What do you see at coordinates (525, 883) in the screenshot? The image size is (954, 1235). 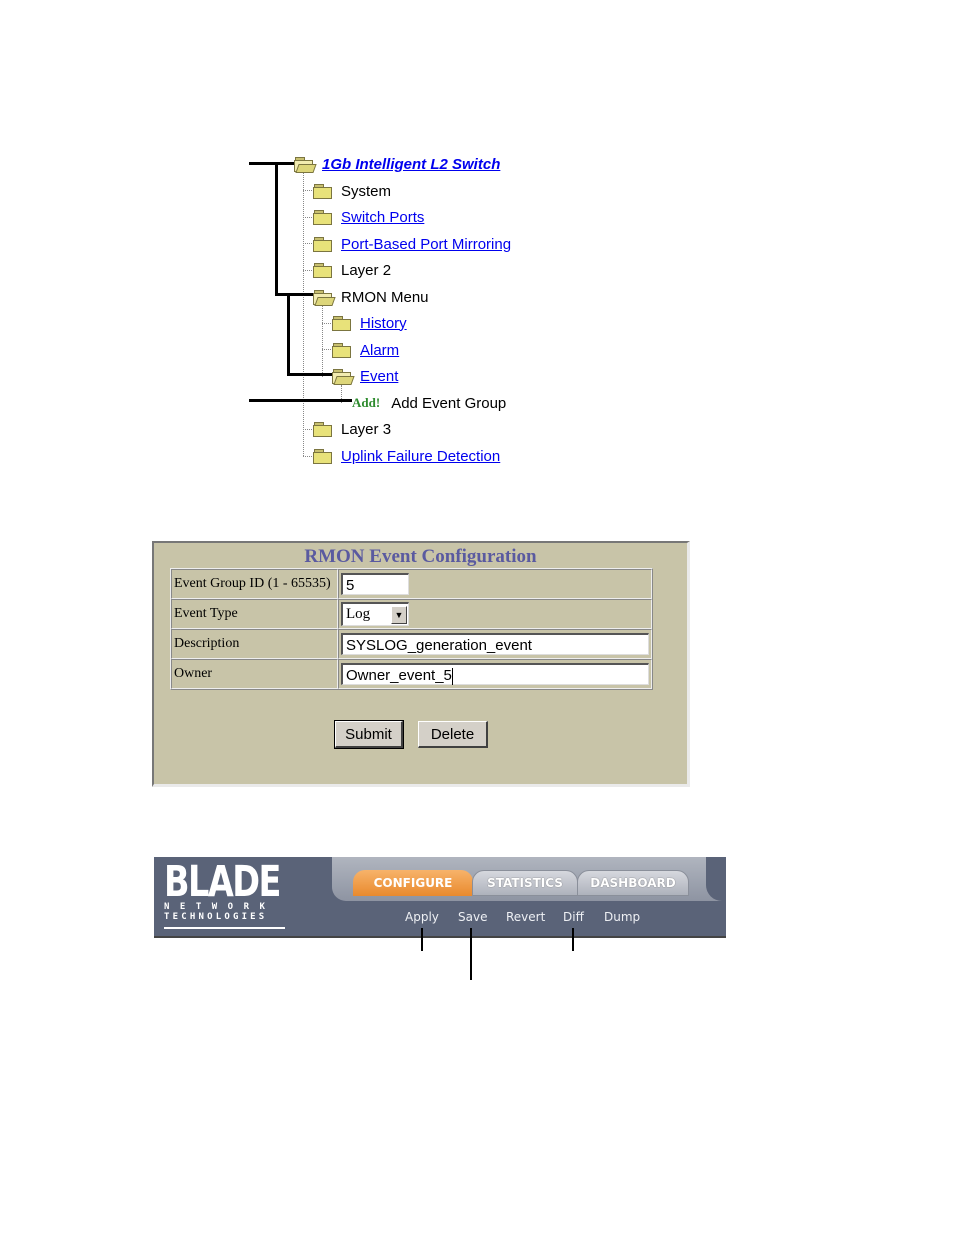 I see `tab-statistics: STATISTICS` at bounding box center [525, 883].